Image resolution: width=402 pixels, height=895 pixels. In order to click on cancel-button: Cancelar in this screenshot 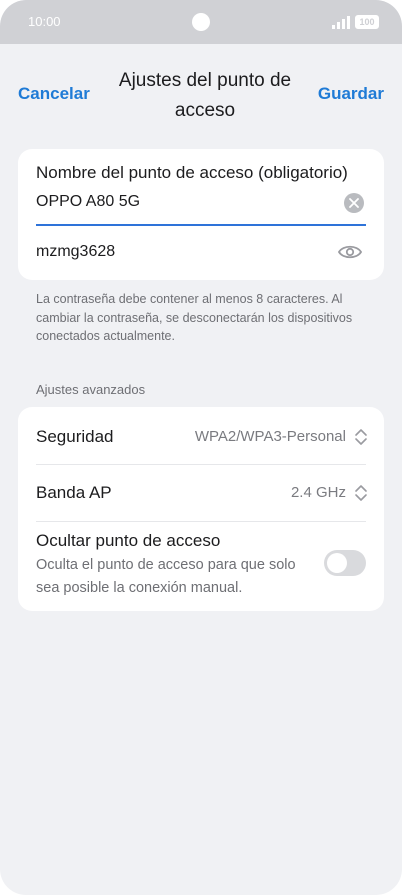, I will do `click(54, 94)`.